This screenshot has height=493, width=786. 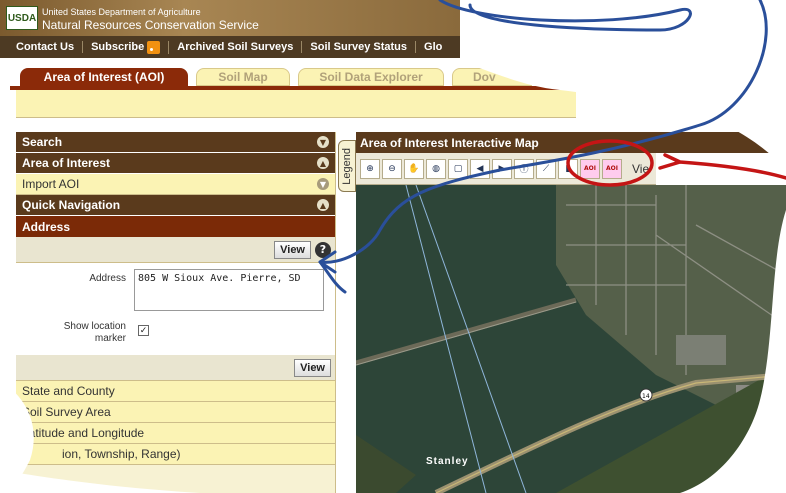 I want to click on nav-contact-us-label: Contact Us, so click(x=45, y=47).